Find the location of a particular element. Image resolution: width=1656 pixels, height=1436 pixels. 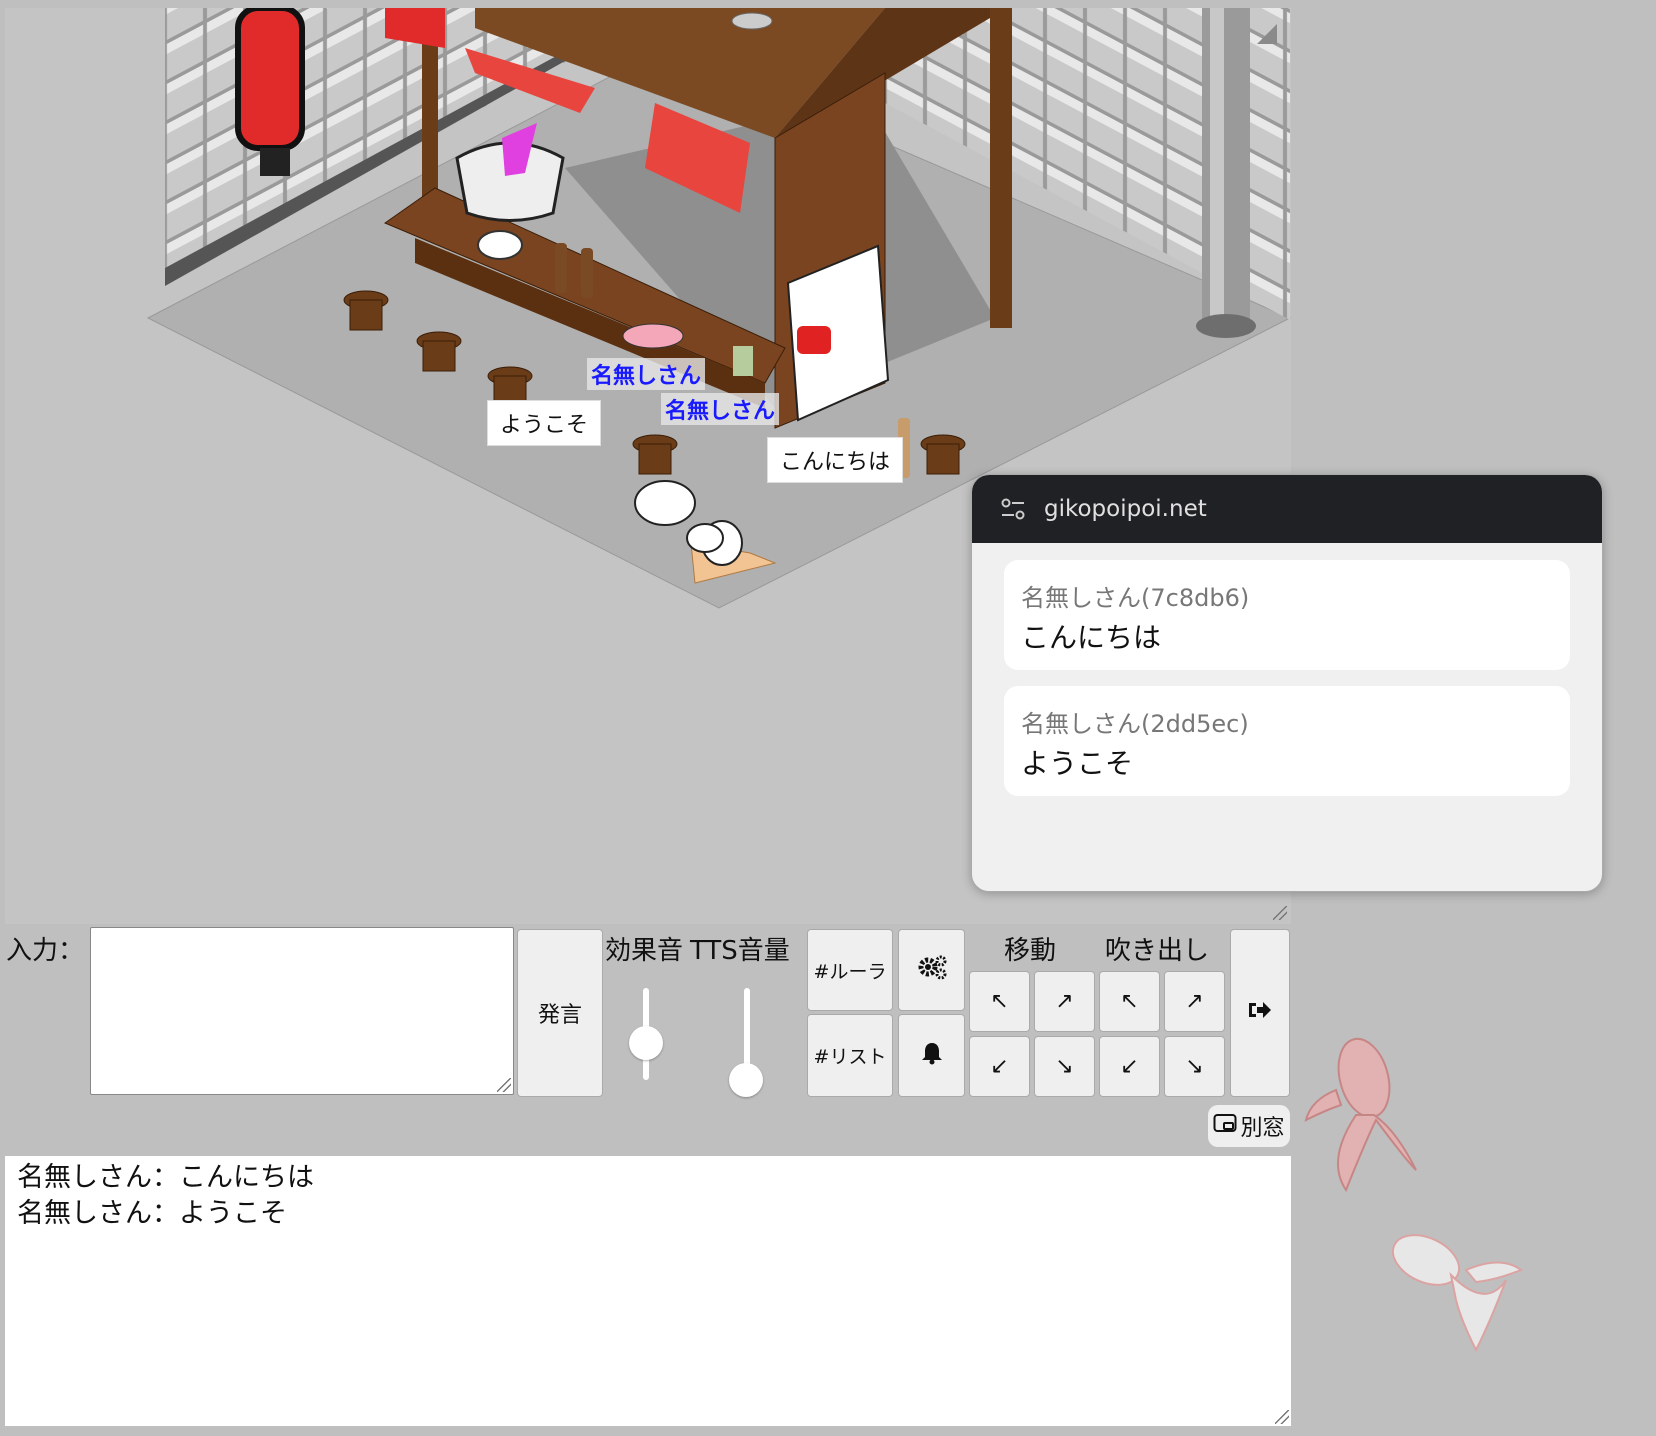

send-button: 発言 is located at coordinates (560, 1013).